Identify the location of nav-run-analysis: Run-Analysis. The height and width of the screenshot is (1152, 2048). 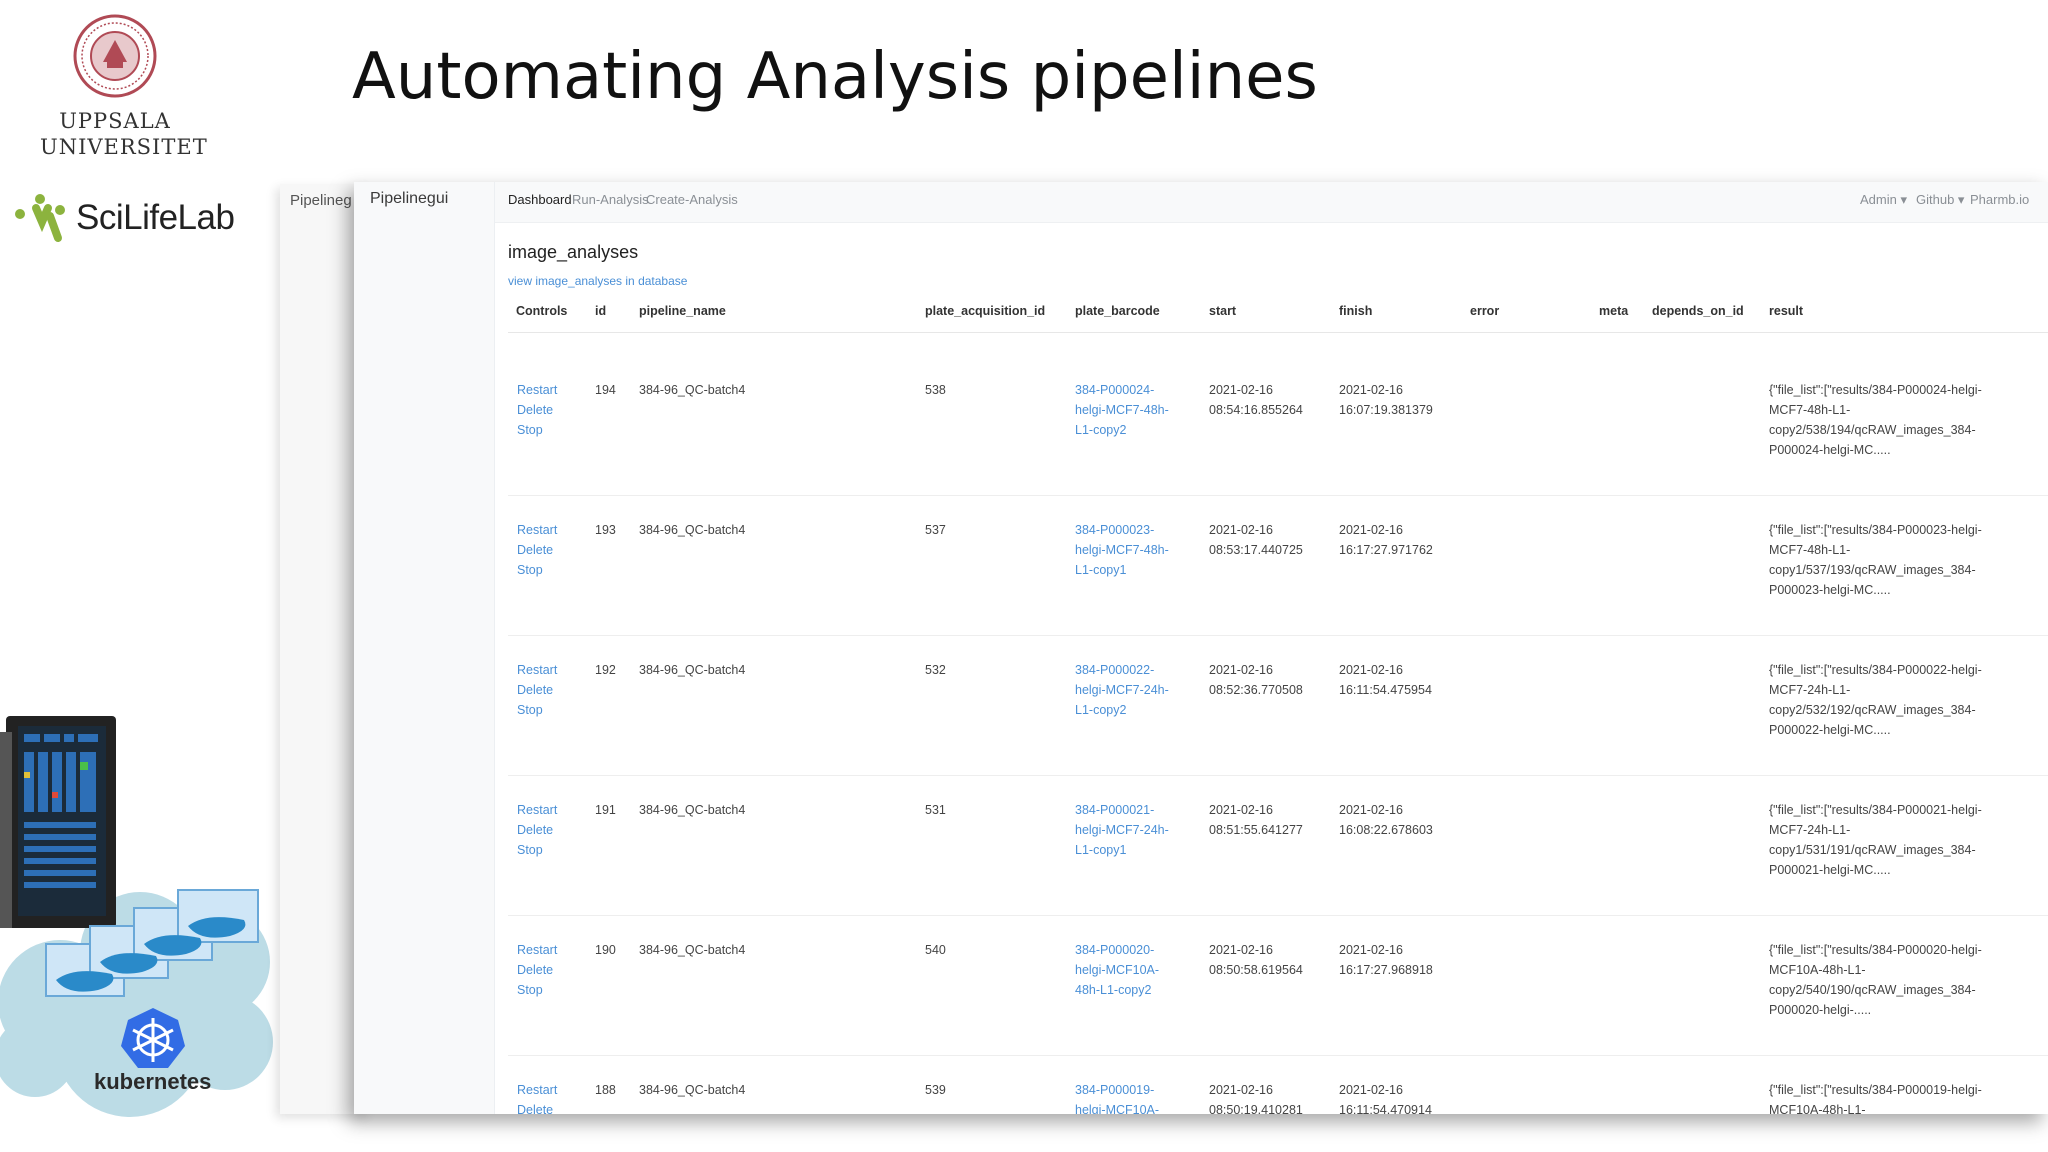
(610, 199).